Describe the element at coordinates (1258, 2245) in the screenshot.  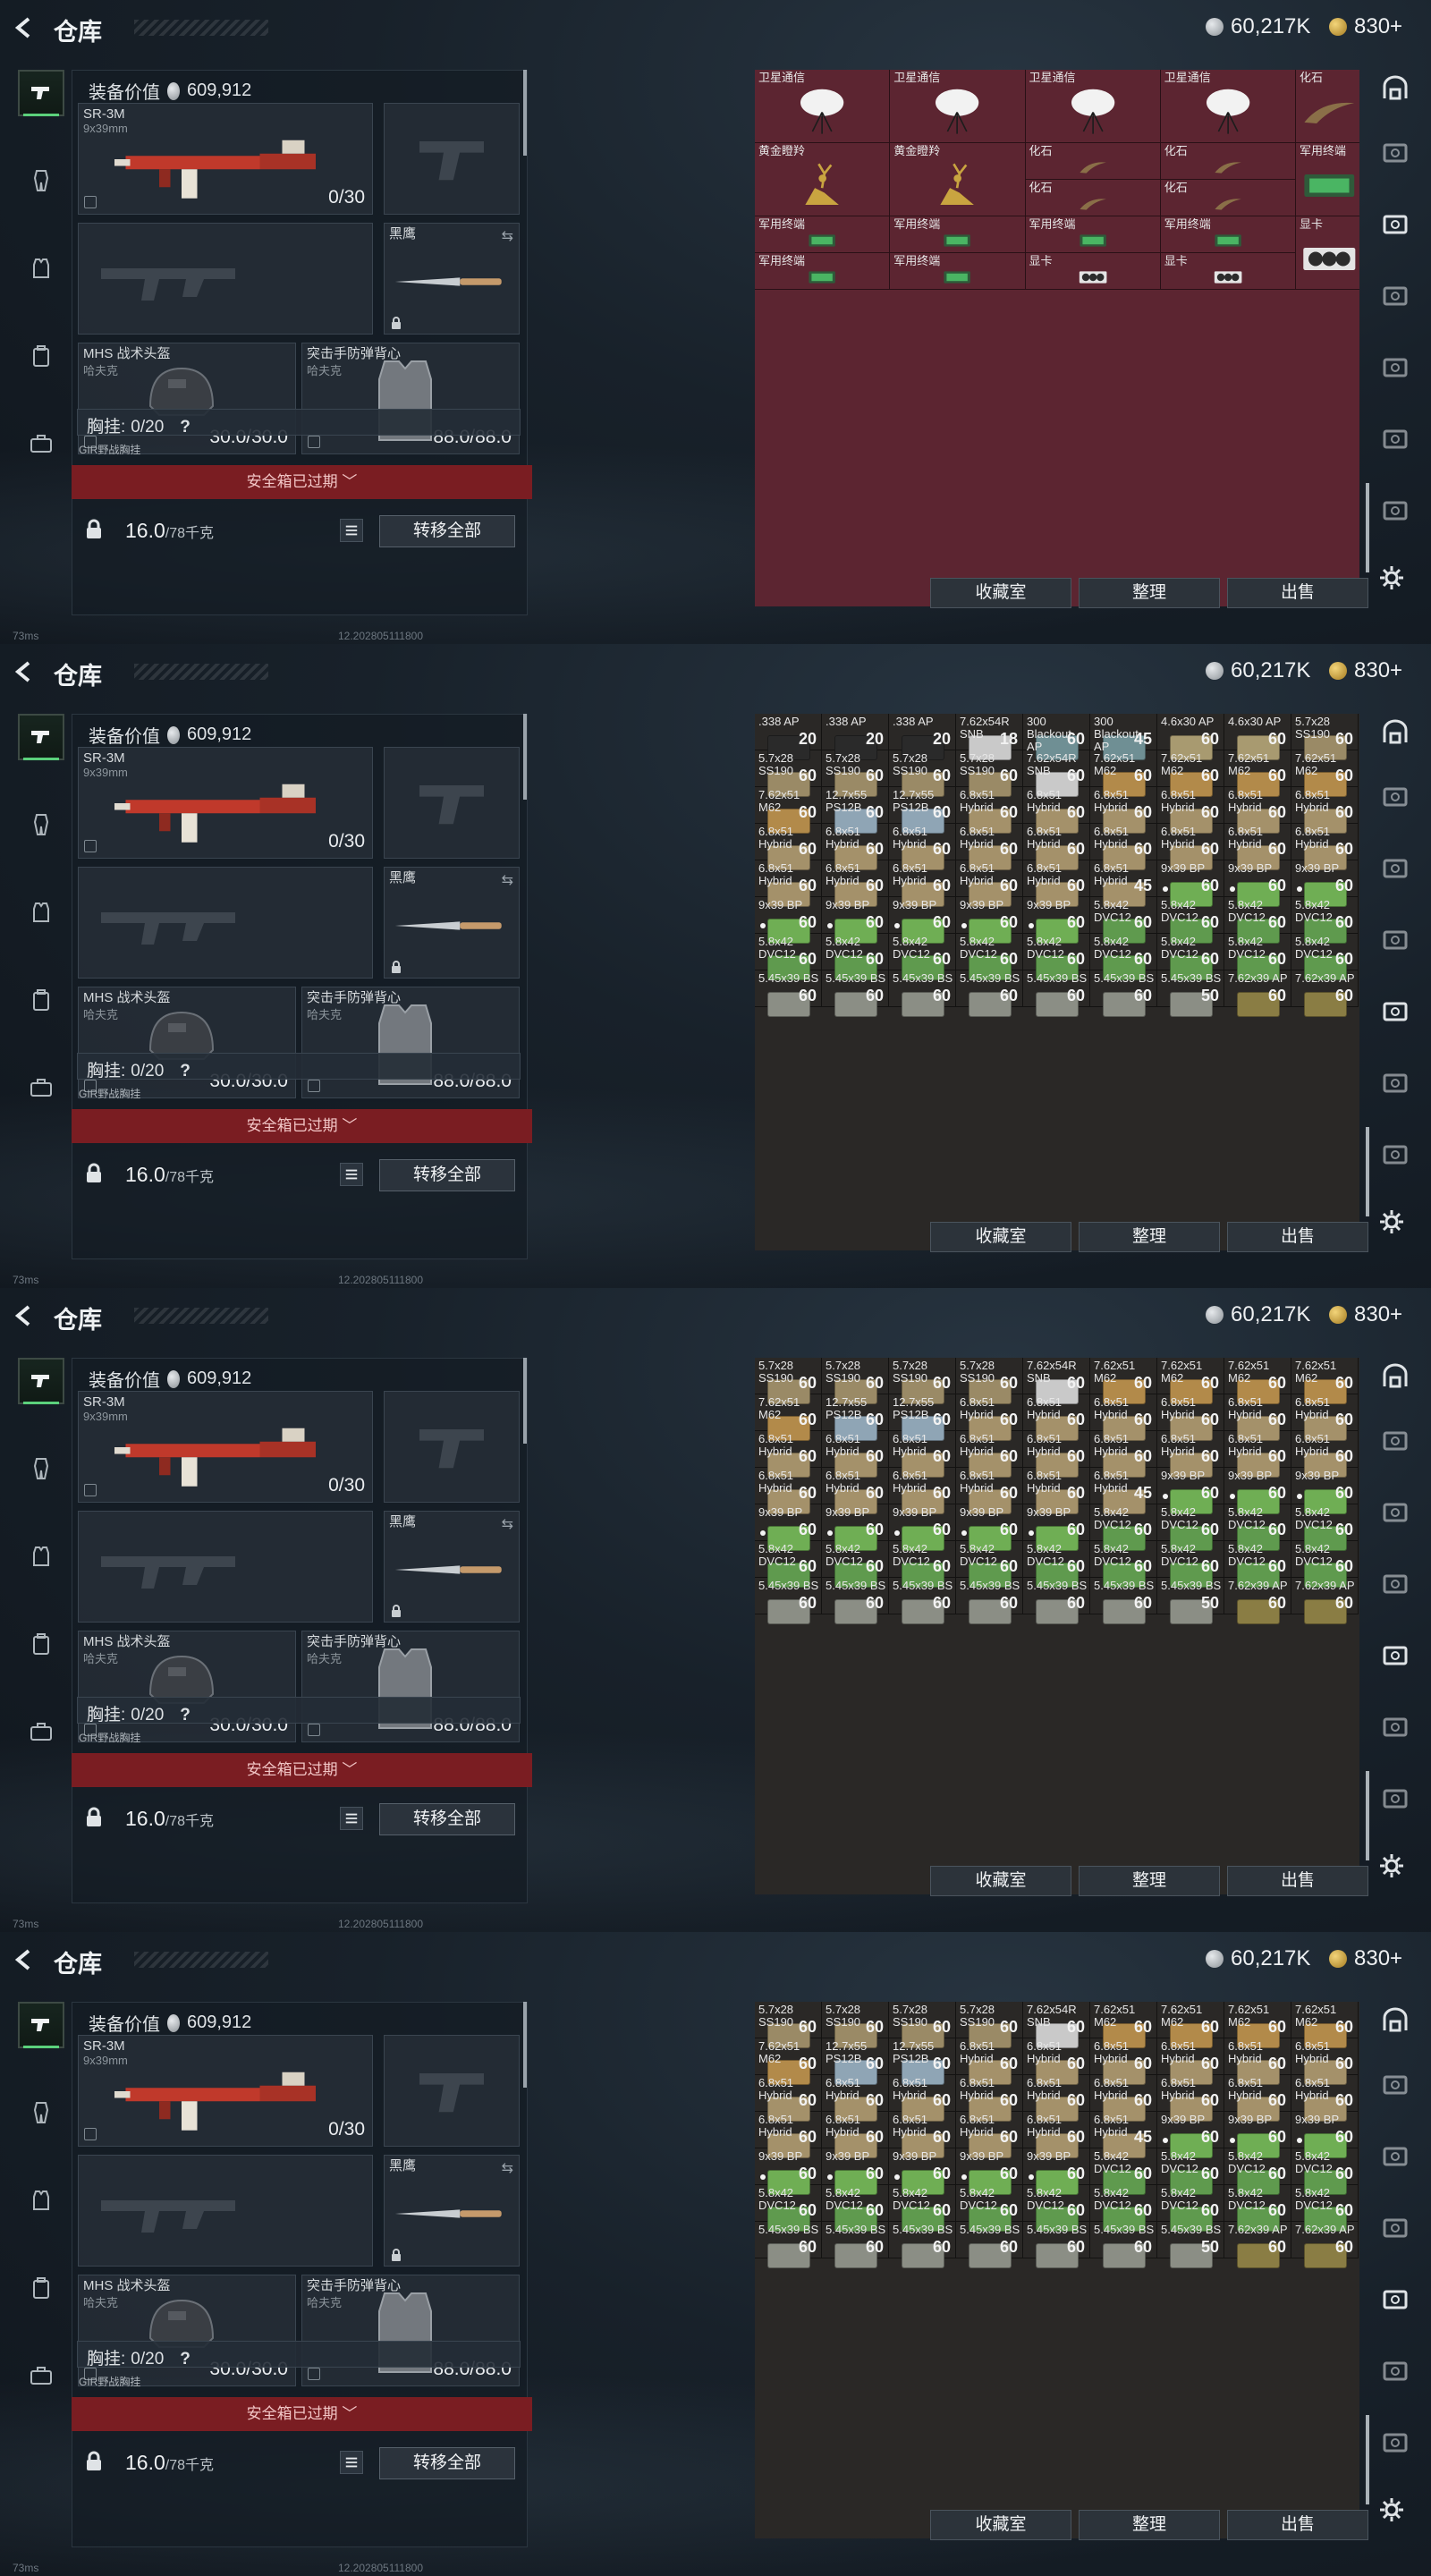
I see `ammo-cell: 7.62x39 AP 60` at that location.